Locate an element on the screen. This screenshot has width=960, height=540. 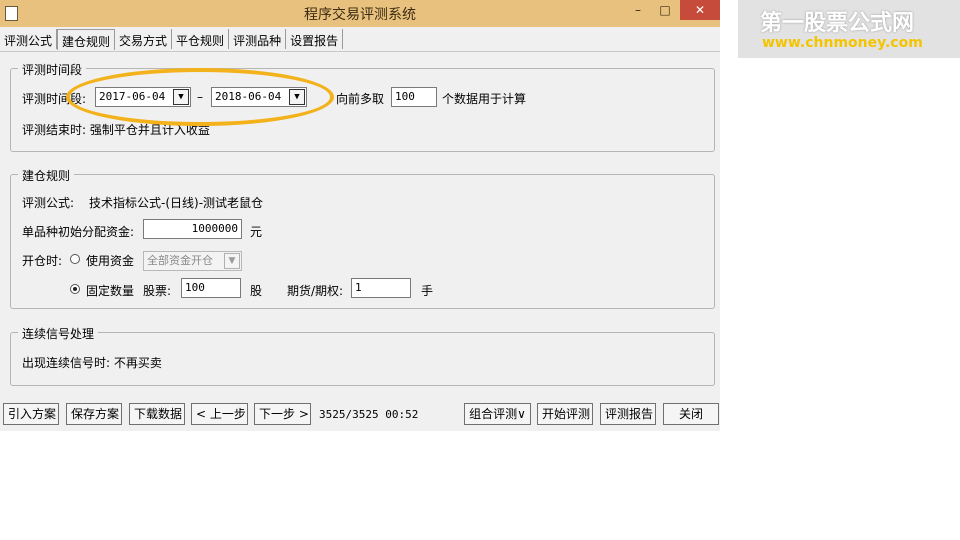
capital-mode-select: 全部资金开仓 ▼ is located at coordinates (192, 261).